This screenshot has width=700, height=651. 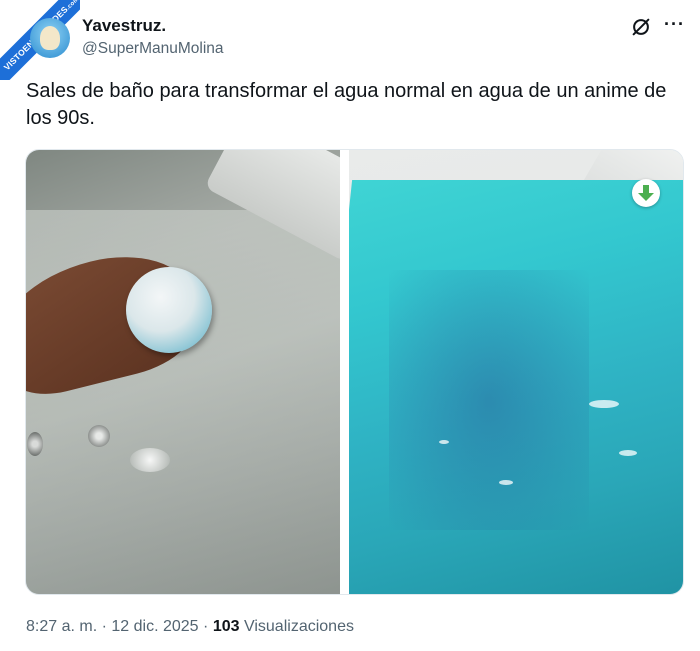 I want to click on download-arrow-icon, so click(x=646, y=193).